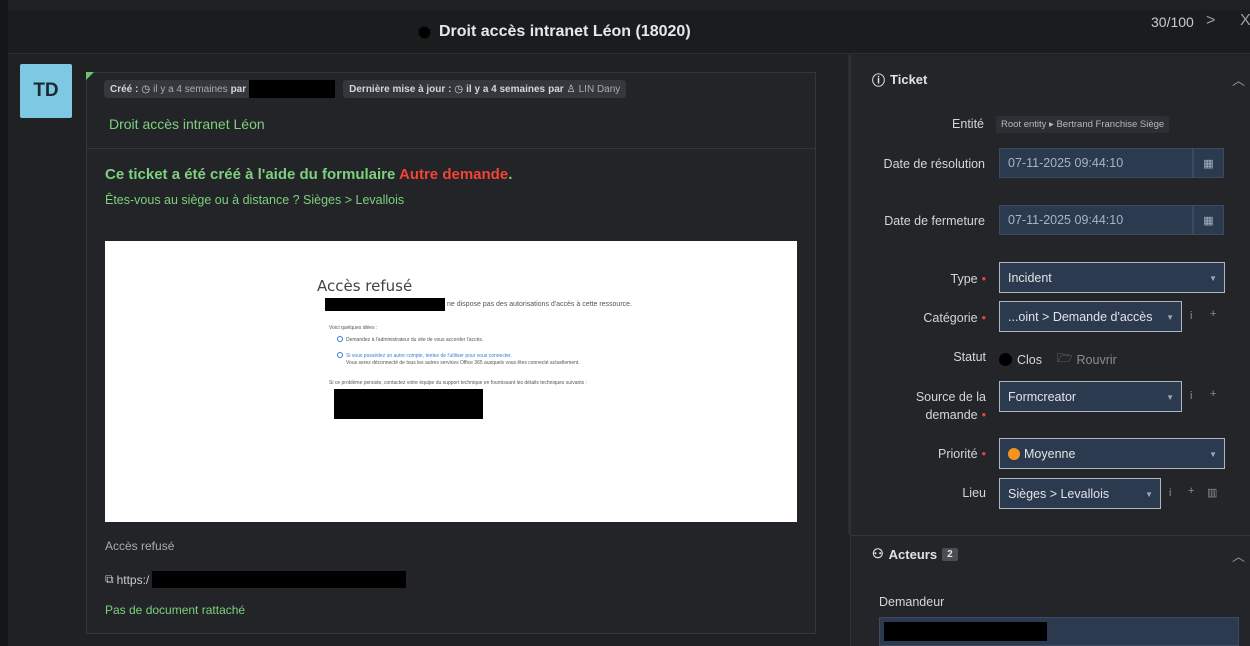 This screenshot has height=646, width=1250. Describe the element at coordinates (1112, 277) in the screenshot. I see `type-select: Incident ▼` at that location.